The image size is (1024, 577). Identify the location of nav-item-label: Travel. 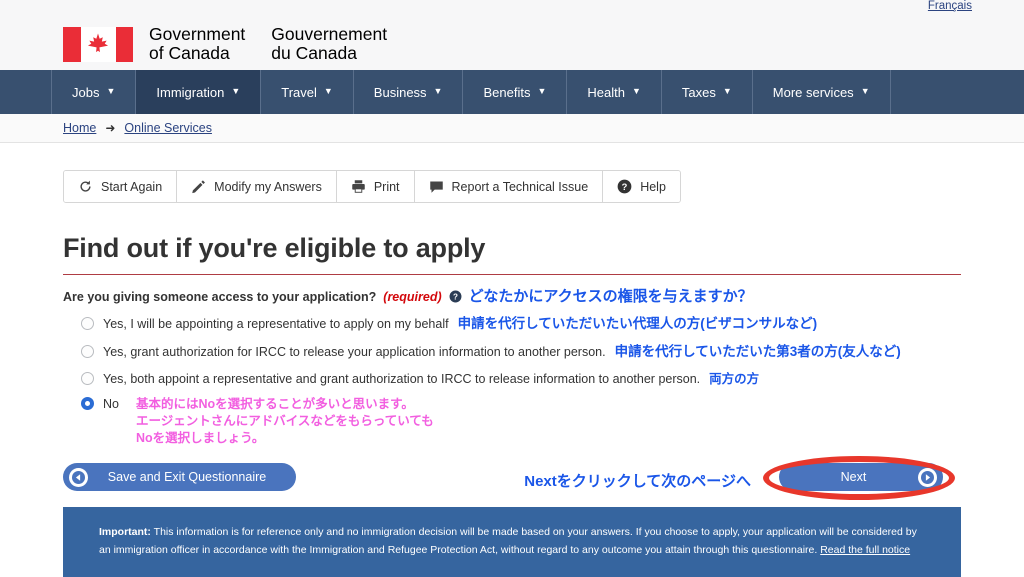
(299, 92).